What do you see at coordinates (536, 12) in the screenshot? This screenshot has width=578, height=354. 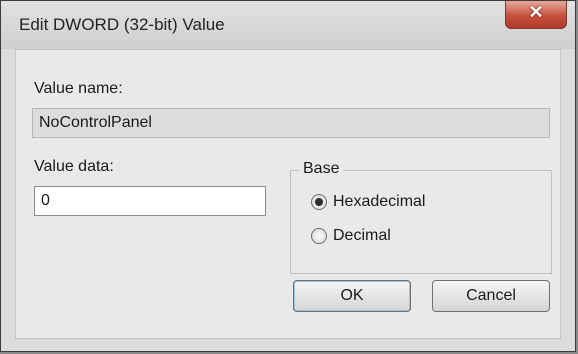 I see `close-icon: ✕` at bounding box center [536, 12].